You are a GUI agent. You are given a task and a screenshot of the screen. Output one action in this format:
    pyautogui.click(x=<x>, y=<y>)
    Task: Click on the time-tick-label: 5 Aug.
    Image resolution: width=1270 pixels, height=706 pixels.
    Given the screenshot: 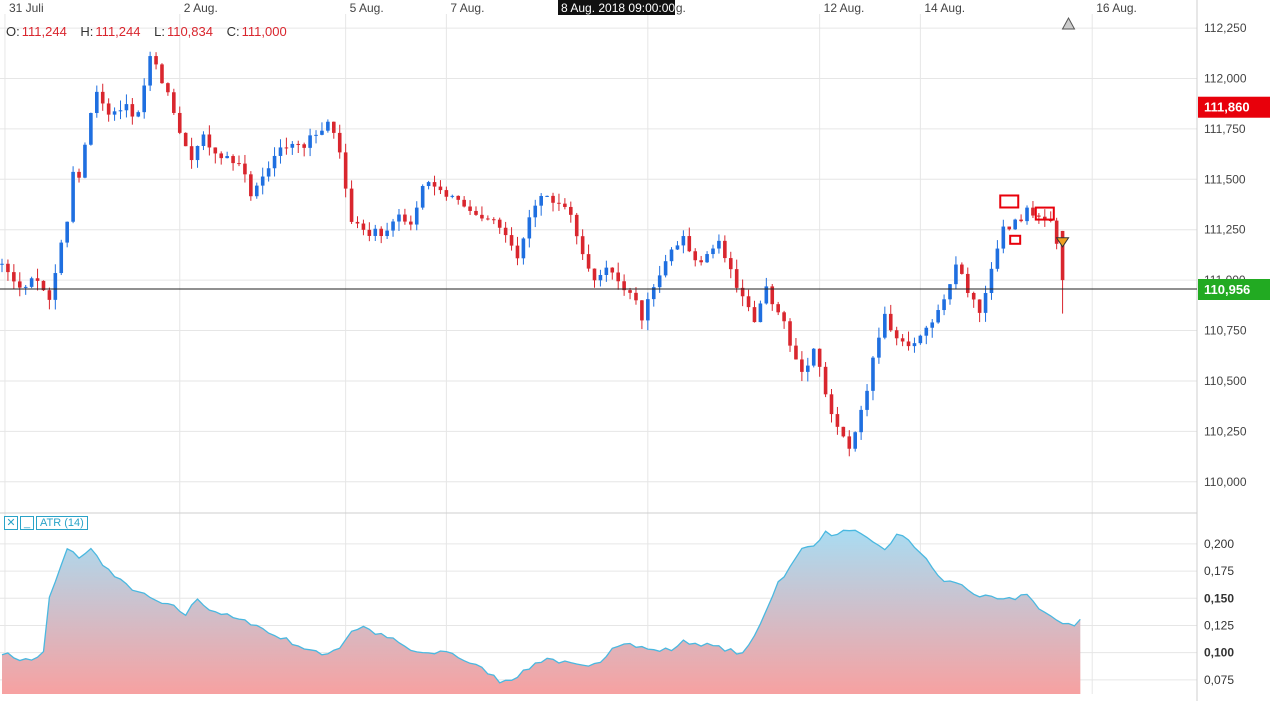 What is the action you would take?
    pyautogui.click(x=367, y=8)
    